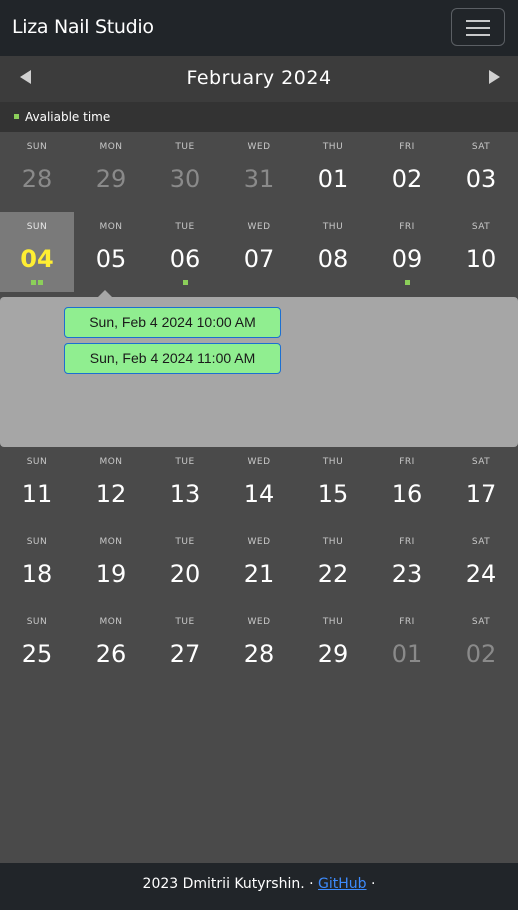 Image resolution: width=518 pixels, height=910 pixels. Describe the element at coordinates (105, 293) in the screenshot. I see `slots-pointer` at that location.